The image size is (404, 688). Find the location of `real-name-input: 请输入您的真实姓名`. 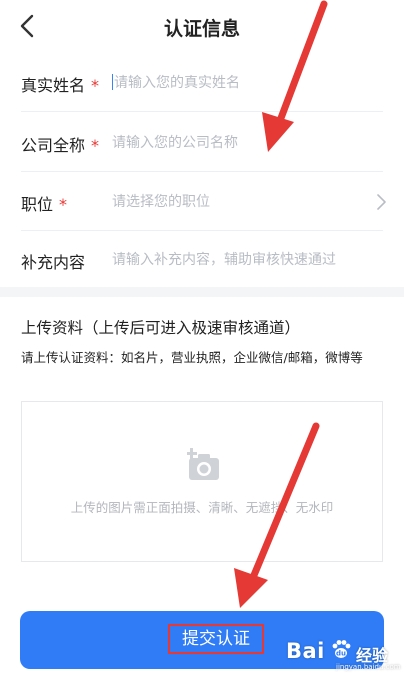

real-name-input: 请输入您的真实姓名 is located at coordinates (247, 82).